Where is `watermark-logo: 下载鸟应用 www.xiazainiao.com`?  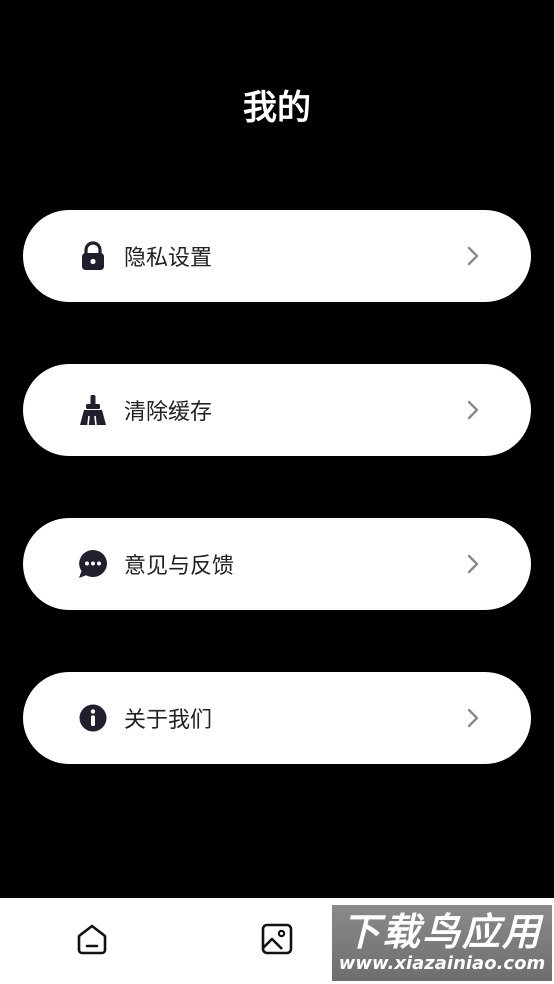
watermark-logo: 下载鸟应用 www.xiazainiao.com is located at coordinates (442, 943).